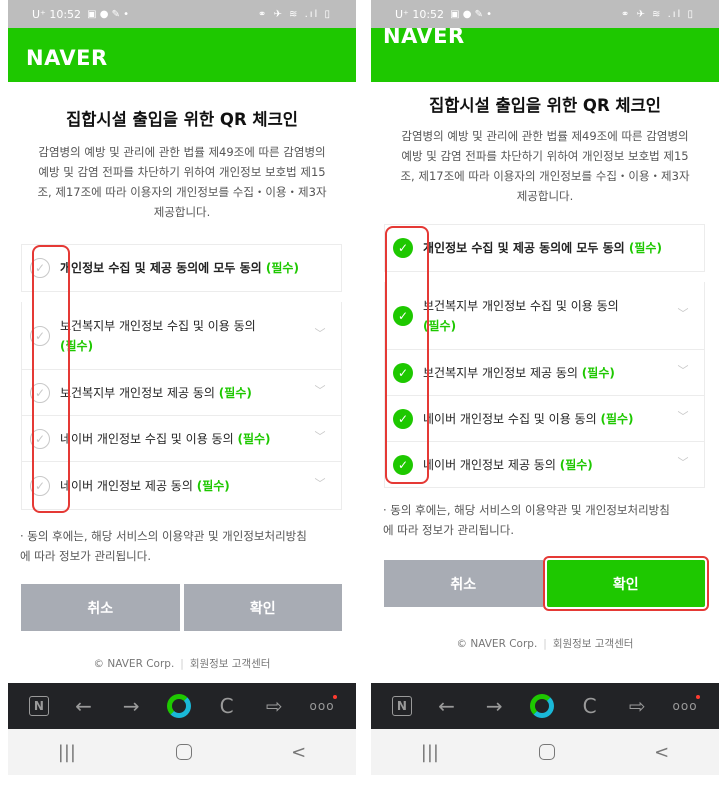  Describe the element at coordinates (544, 465) in the screenshot. I see `consent-row-naver-provide: ✓ 네이버 개인정보 제공 동의 (필수) ﹀` at that location.